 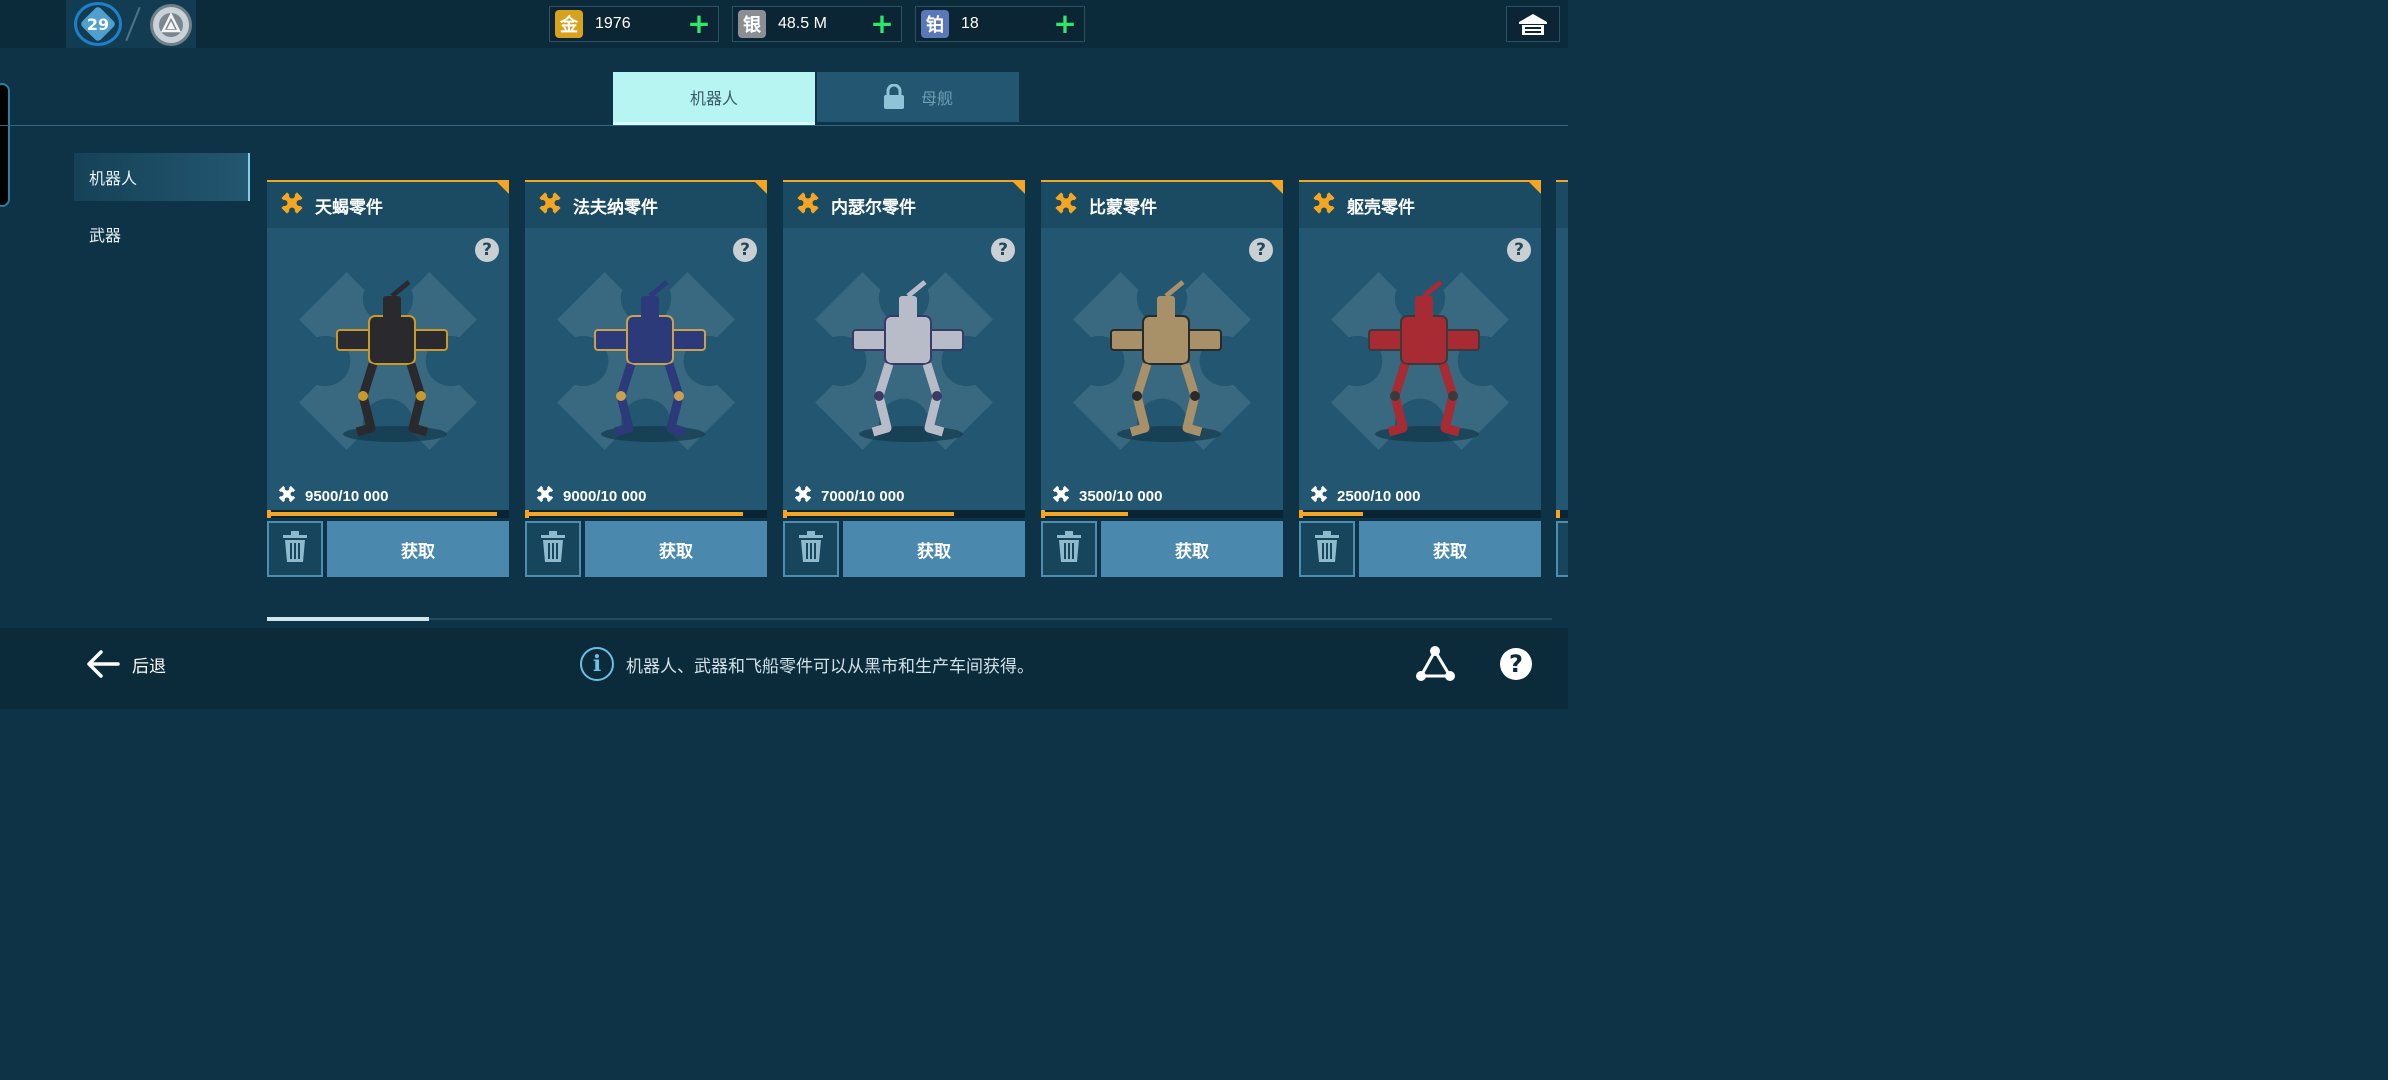 I want to click on part-card: 天蝎零件? 9500/10 000 获取, so click(x=388, y=379).